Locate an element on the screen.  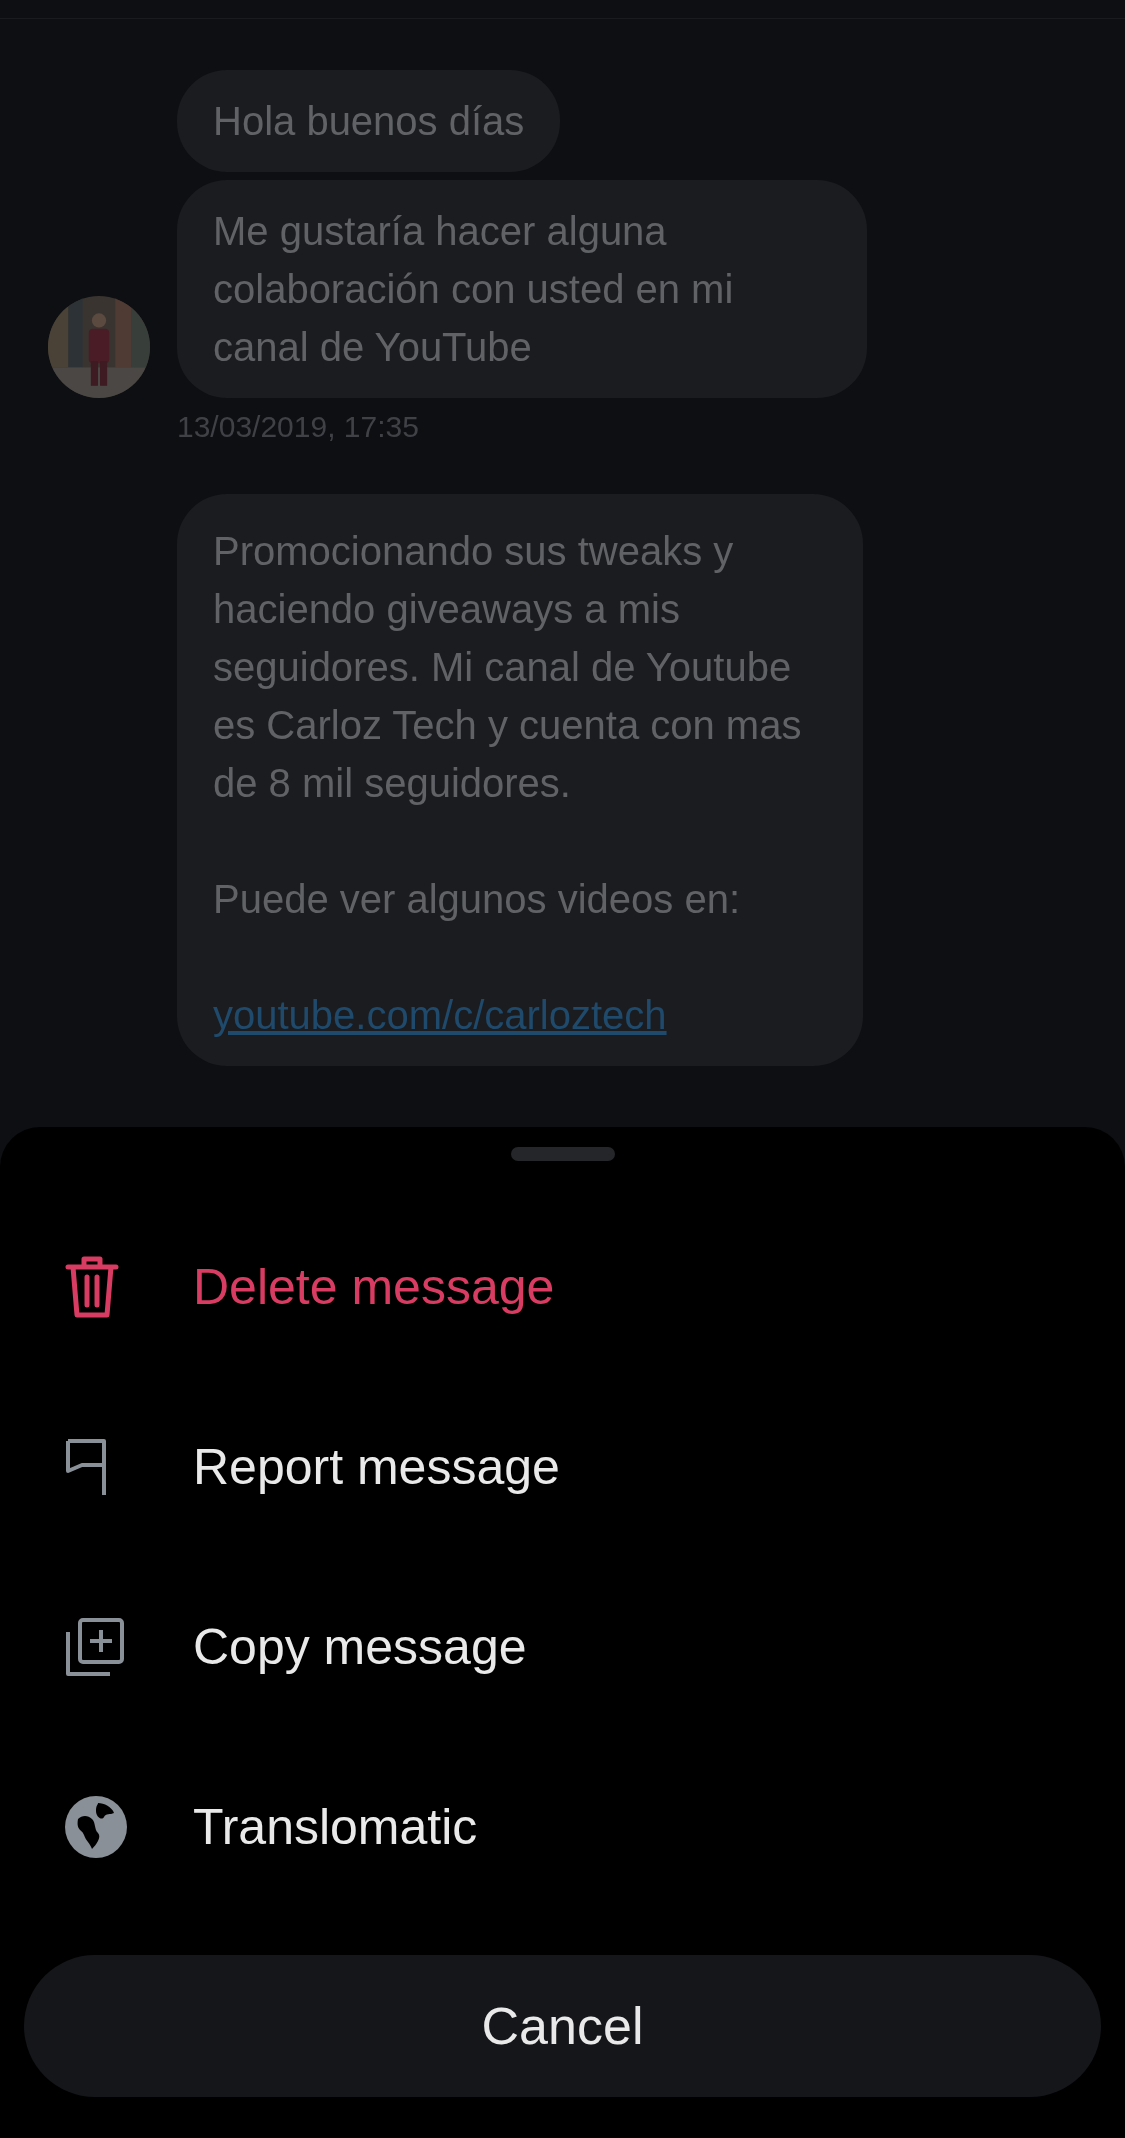
globe-icon is located at coordinates (96, 1827).